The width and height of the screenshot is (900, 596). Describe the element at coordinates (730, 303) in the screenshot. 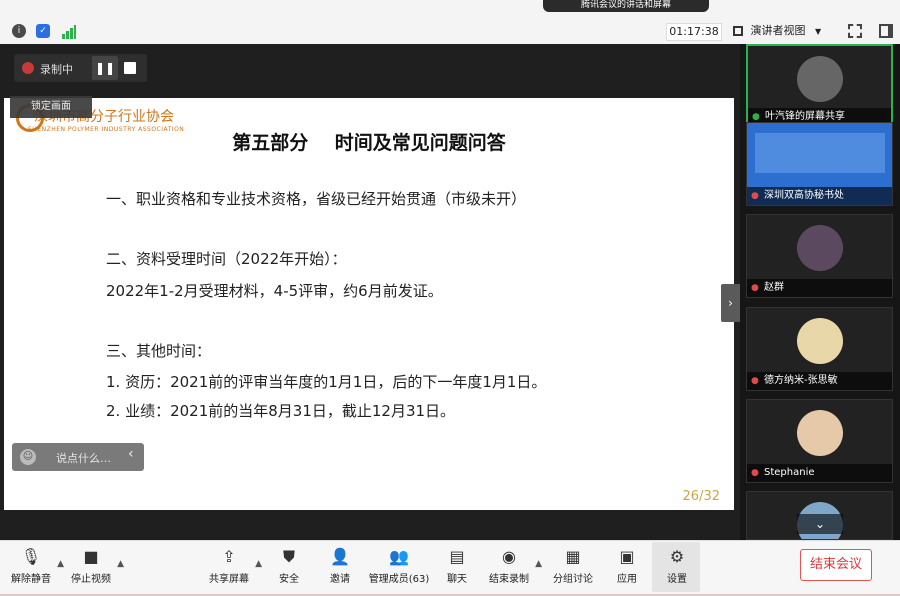

I see `collapse-panel-button: ›` at that location.